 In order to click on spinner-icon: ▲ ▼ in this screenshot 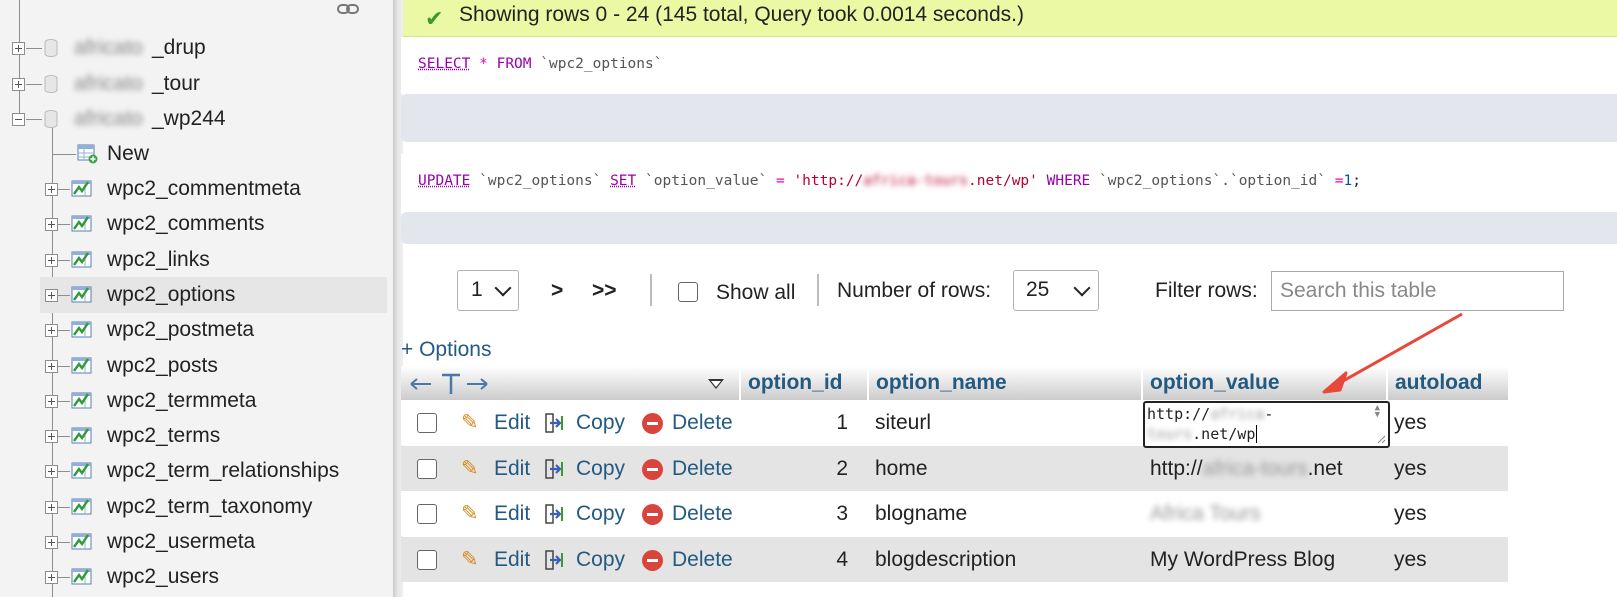, I will do `click(1377, 412)`.